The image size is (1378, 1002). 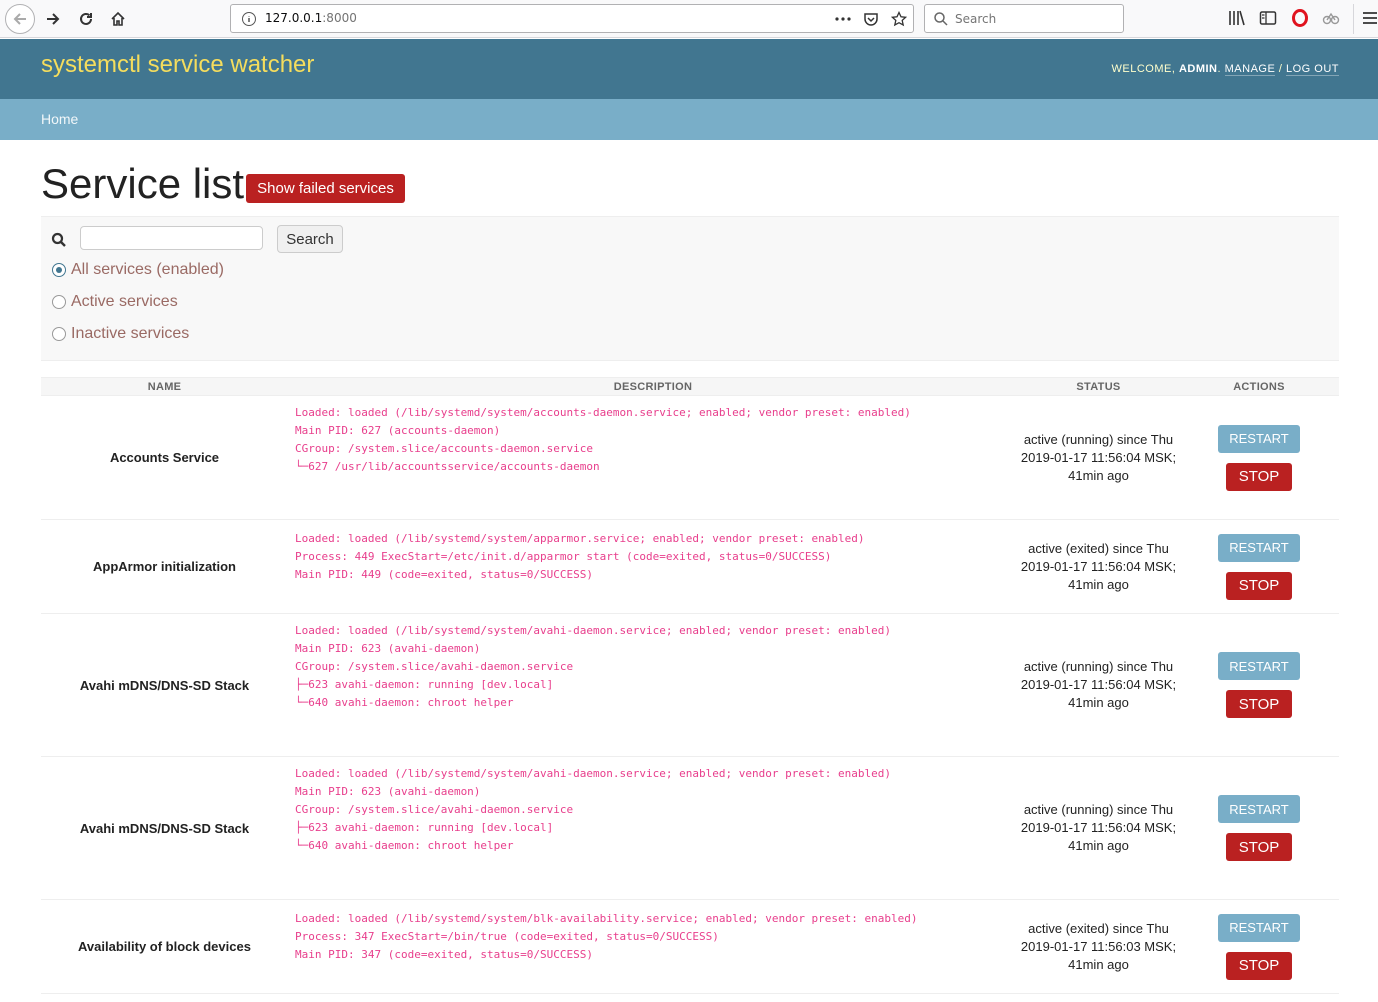 I want to click on site-title: systemctl service watcher, so click(x=177, y=65).